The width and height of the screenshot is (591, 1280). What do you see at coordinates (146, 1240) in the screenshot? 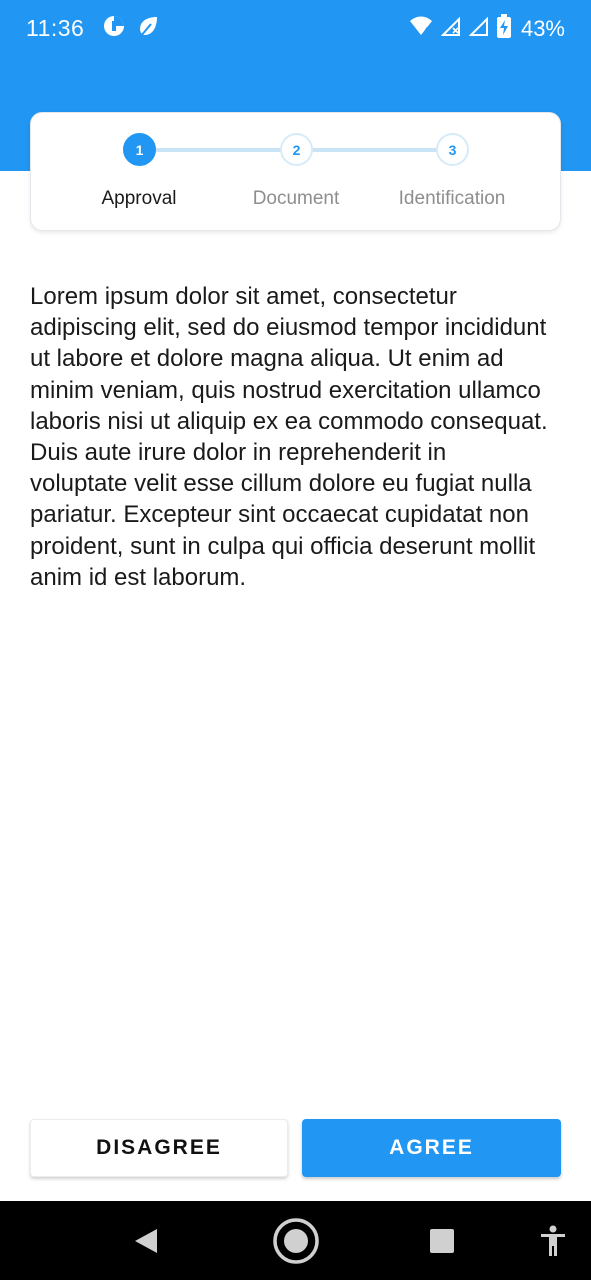
I see `back-icon` at bounding box center [146, 1240].